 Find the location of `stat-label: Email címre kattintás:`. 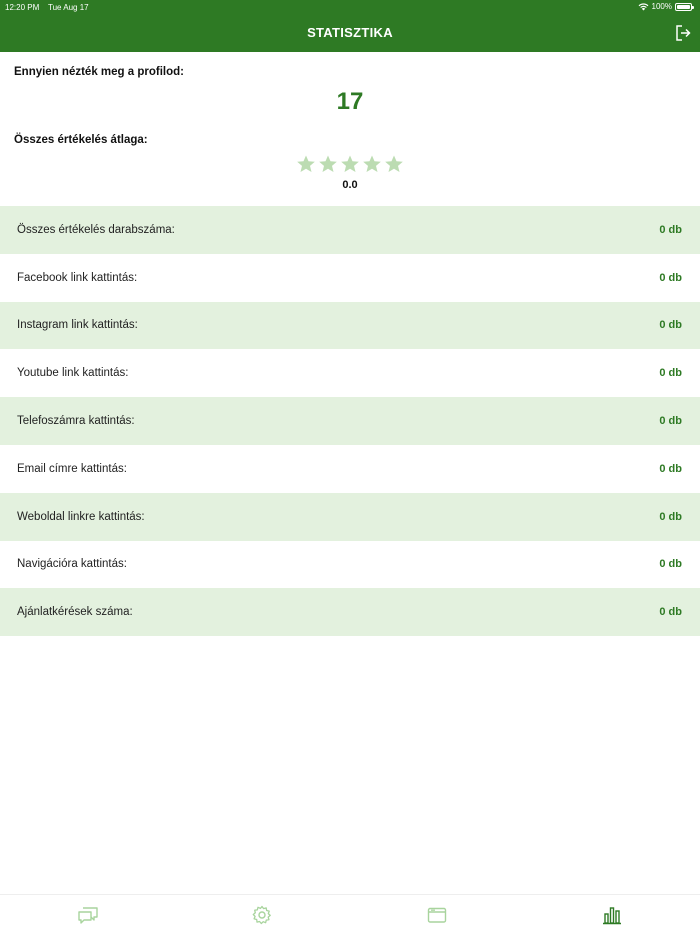

stat-label: Email címre kattintás: is located at coordinates (72, 468).